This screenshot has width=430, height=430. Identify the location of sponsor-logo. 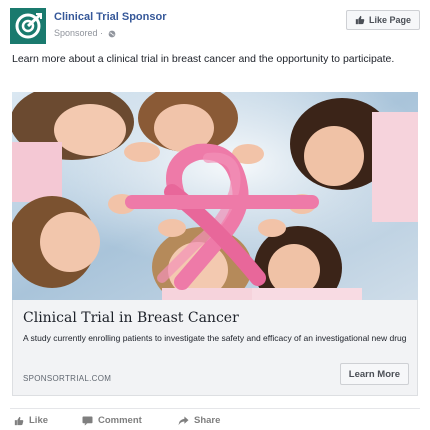
(28, 26).